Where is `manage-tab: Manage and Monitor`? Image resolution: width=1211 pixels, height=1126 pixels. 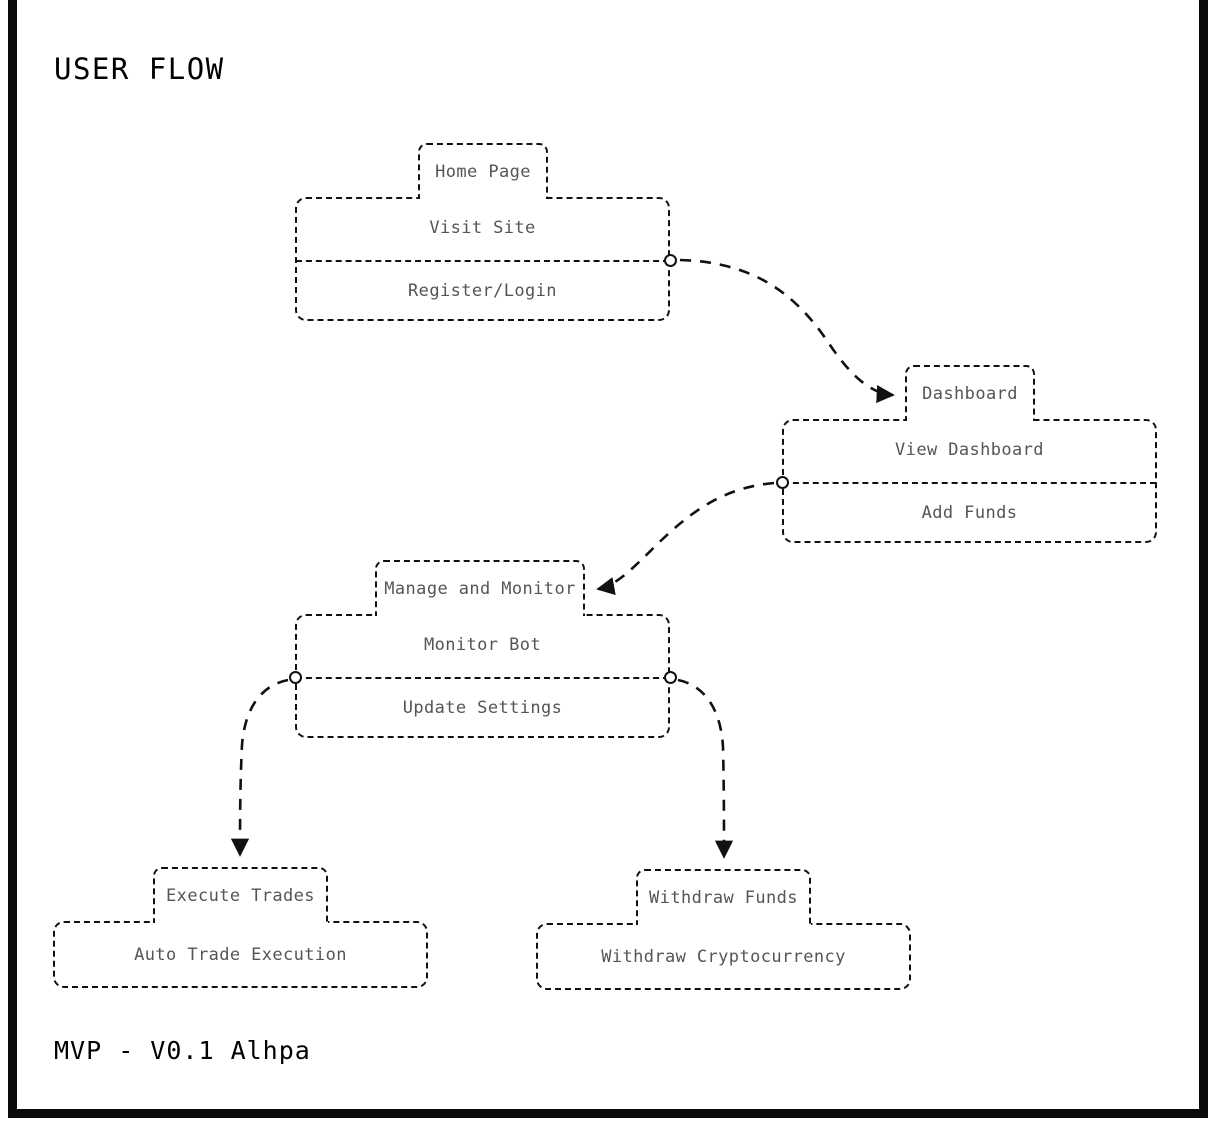
manage-tab: Manage and Monitor is located at coordinates (480, 588).